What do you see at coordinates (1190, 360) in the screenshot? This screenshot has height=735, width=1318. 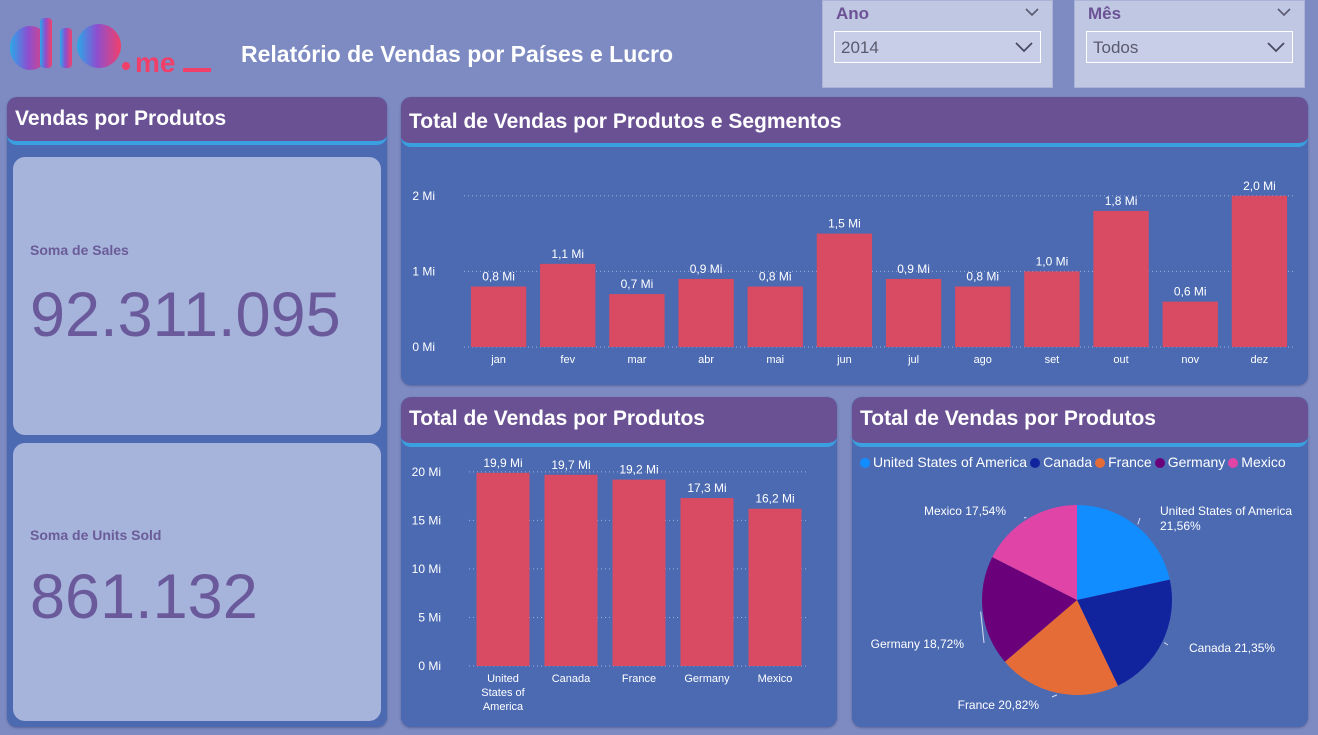 I see `x-tick-label: nov` at bounding box center [1190, 360].